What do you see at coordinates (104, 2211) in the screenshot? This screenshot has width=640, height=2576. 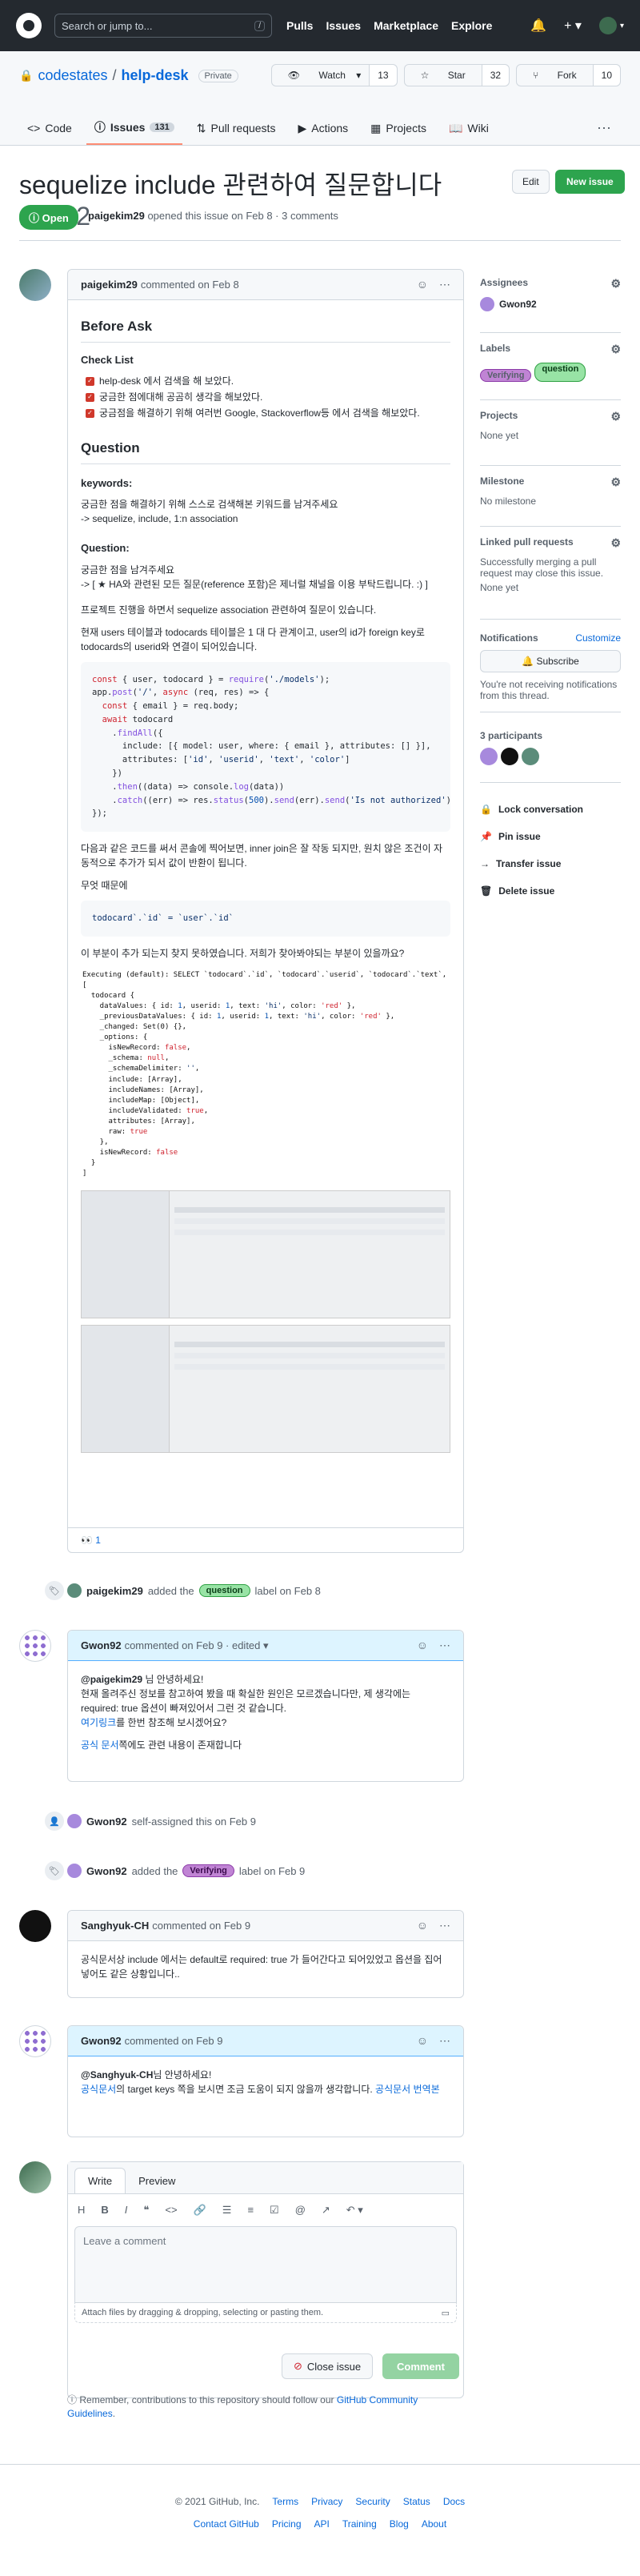 I see `bold-icon: B` at bounding box center [104, 2211].